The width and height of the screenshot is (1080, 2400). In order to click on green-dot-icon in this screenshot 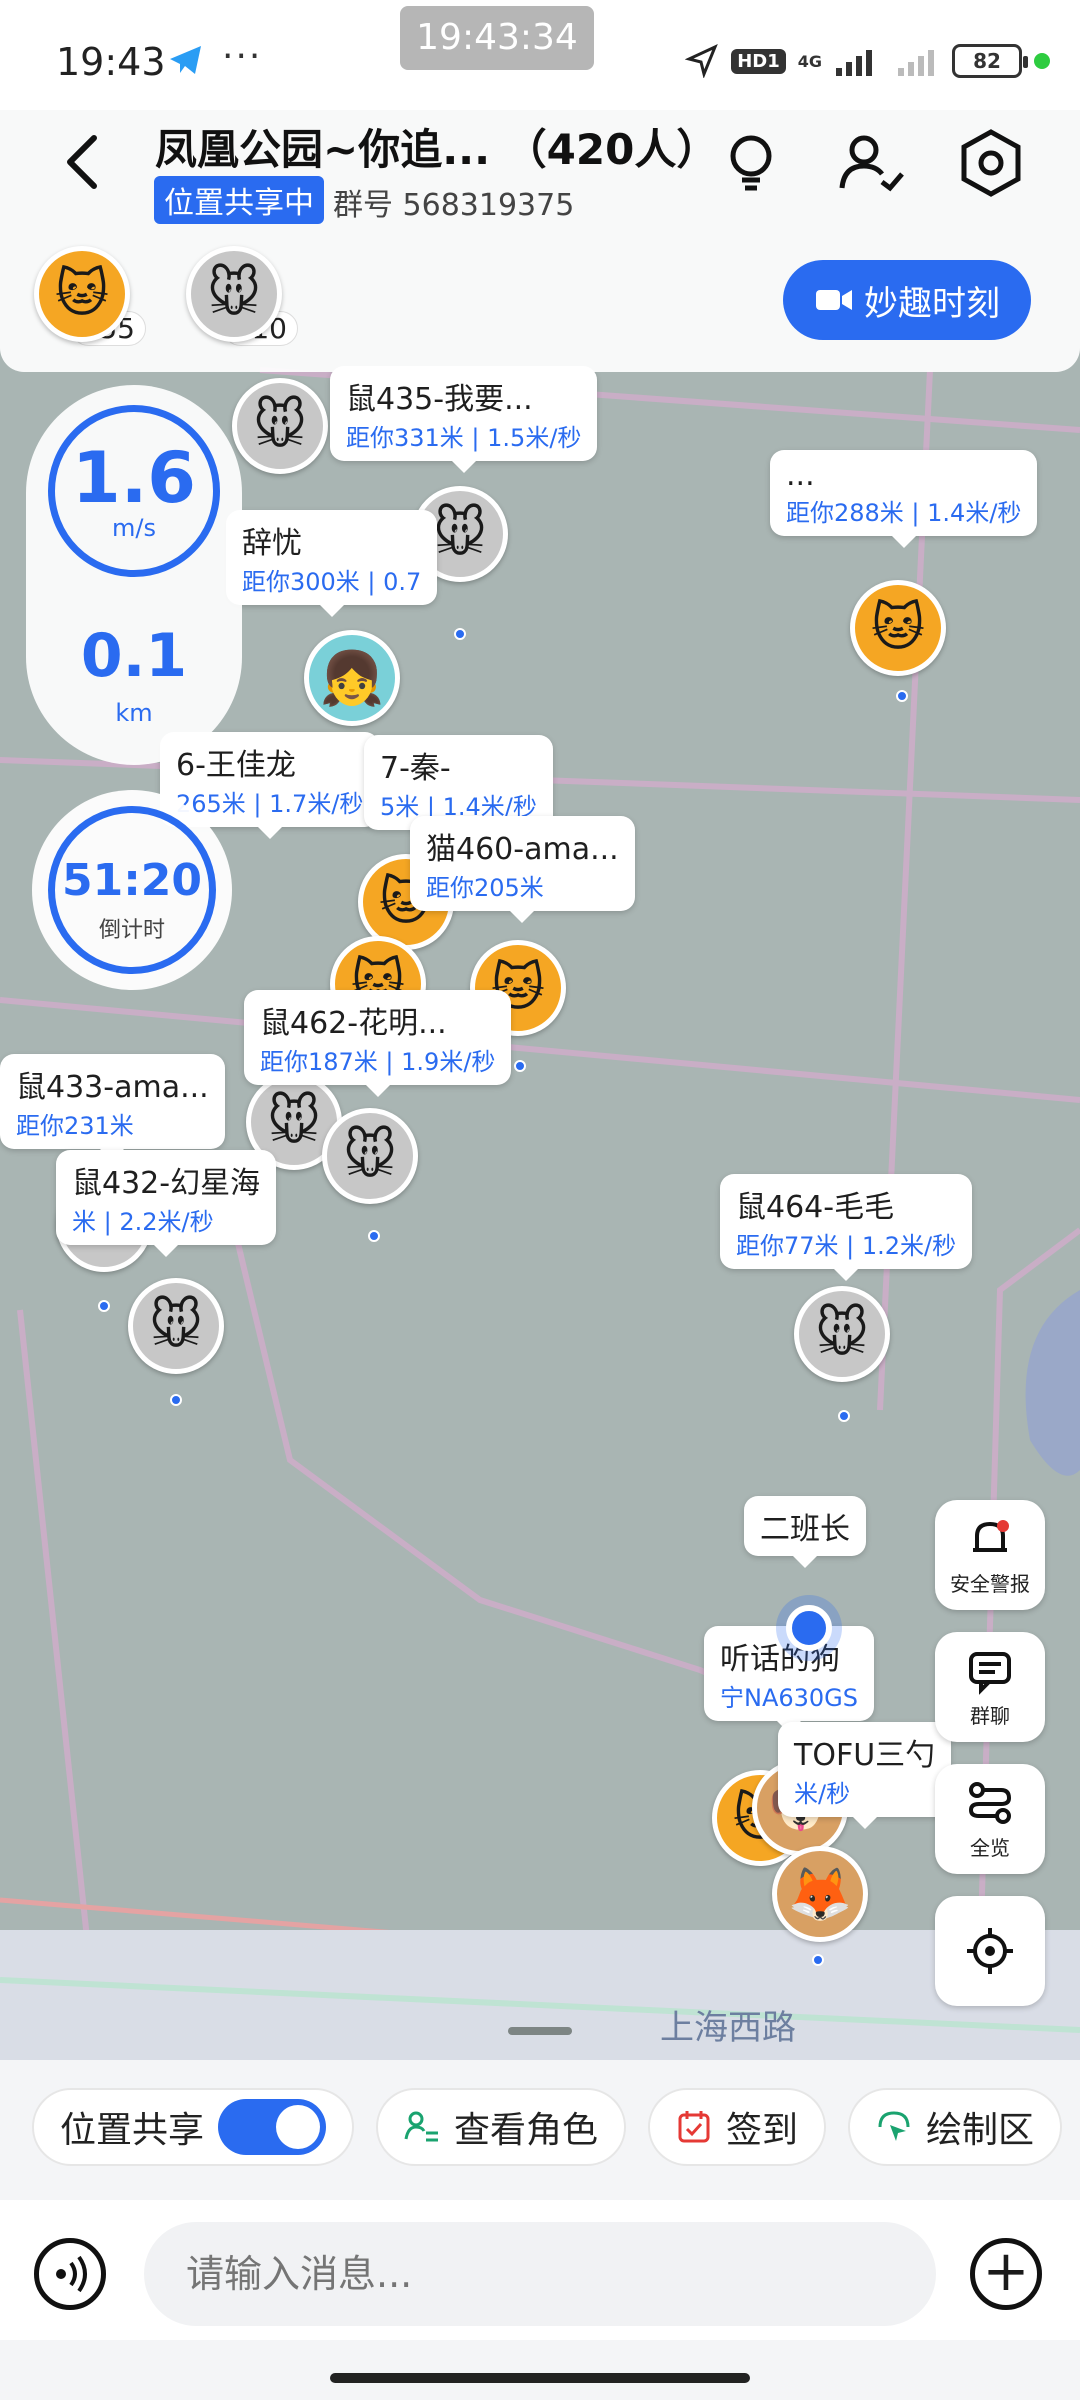, I will do `click(1042, 61)`.